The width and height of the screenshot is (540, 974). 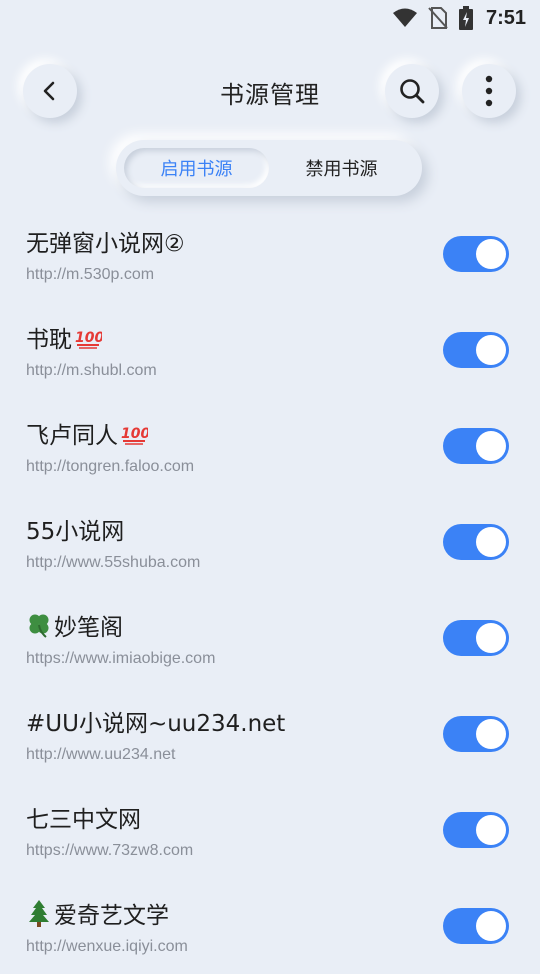 I want to click on source-name: 爱奇艺文学, so click(x=97, y=913).